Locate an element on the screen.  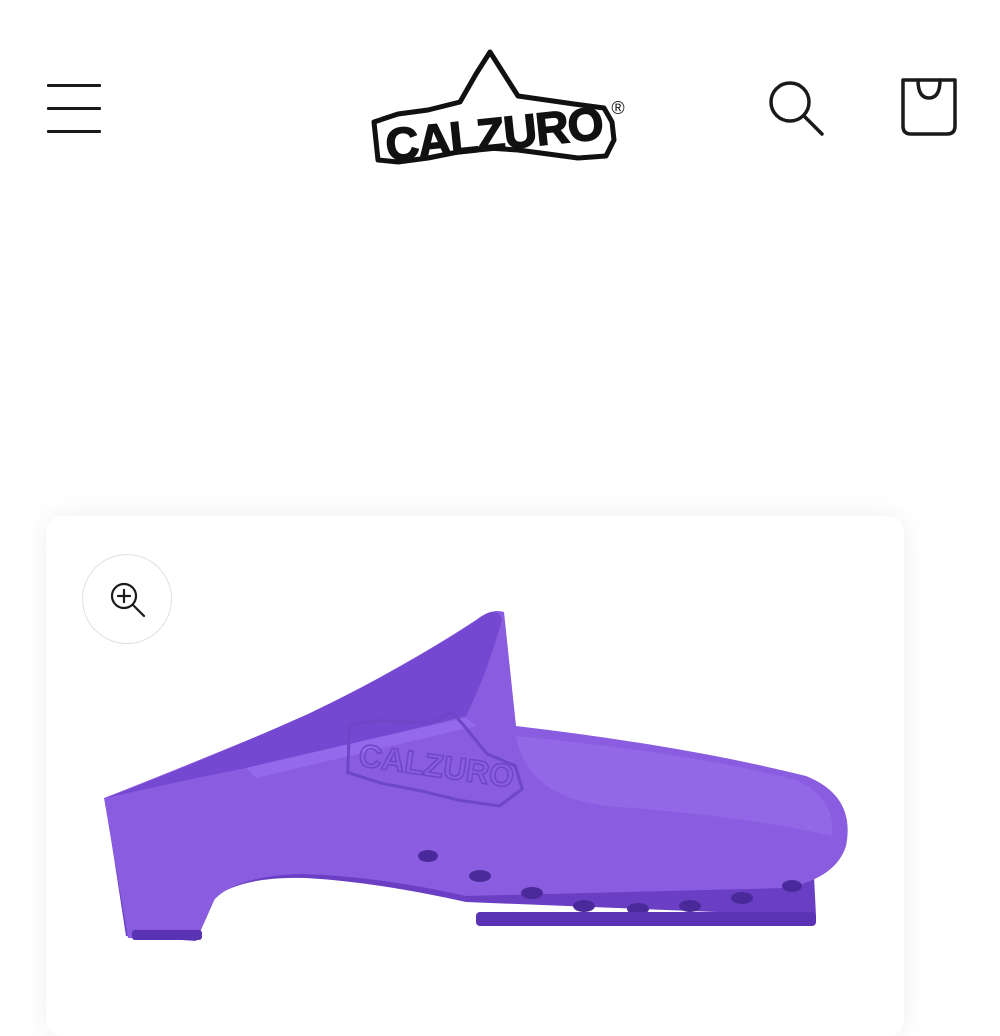
search-button is located at coordinates (795, 107).